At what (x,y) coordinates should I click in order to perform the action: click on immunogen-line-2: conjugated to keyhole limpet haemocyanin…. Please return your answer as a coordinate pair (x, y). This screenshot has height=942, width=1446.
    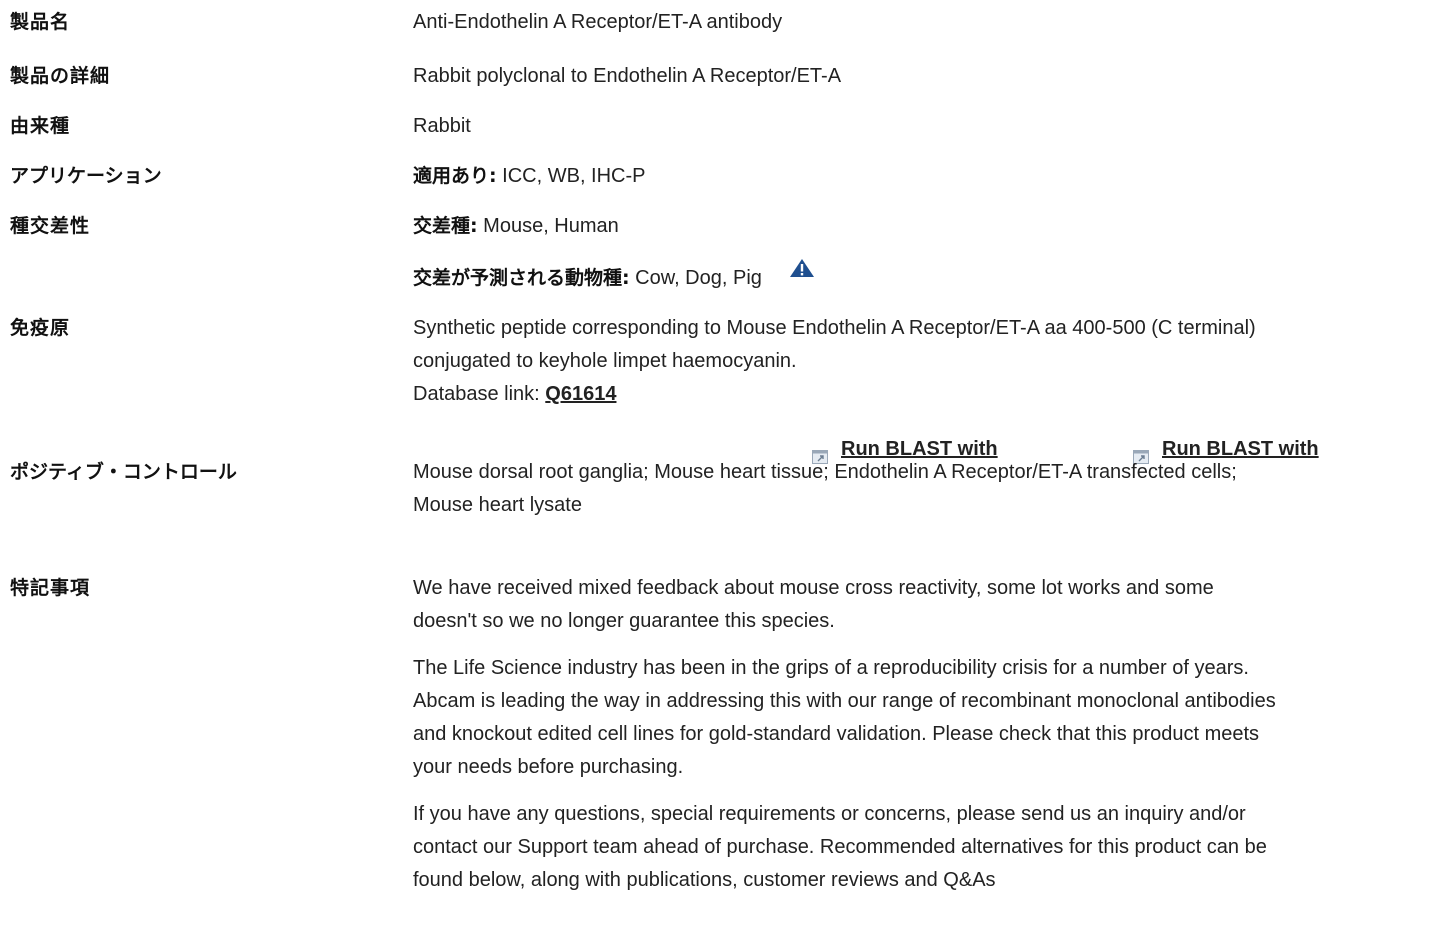
    Looking at the image, I should click on (605, 361).